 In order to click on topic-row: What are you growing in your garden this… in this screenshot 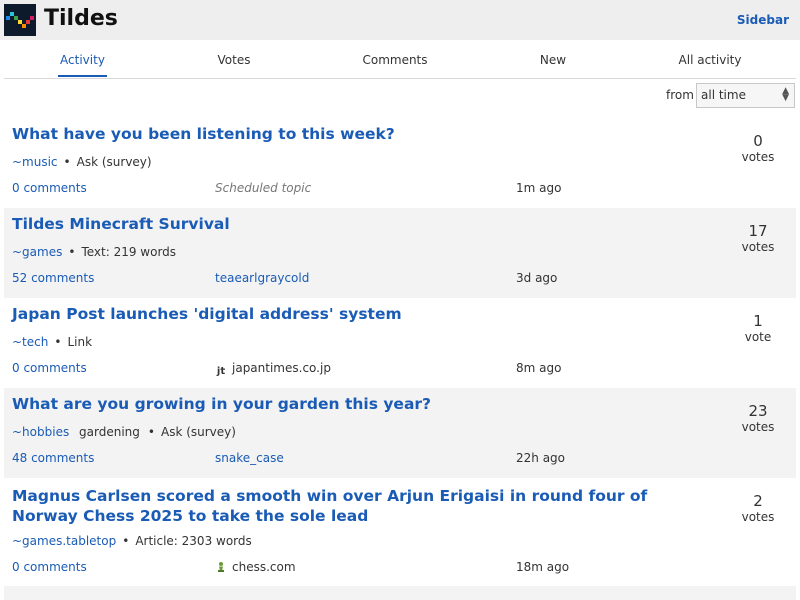, I will do `click(400, 433)`.